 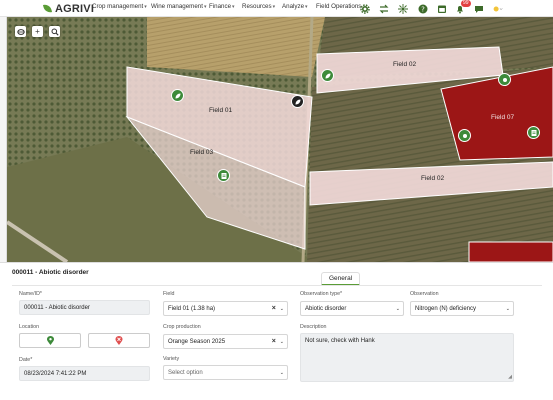 I want to click on field-select-label: Field, so click(x=169, y=294).